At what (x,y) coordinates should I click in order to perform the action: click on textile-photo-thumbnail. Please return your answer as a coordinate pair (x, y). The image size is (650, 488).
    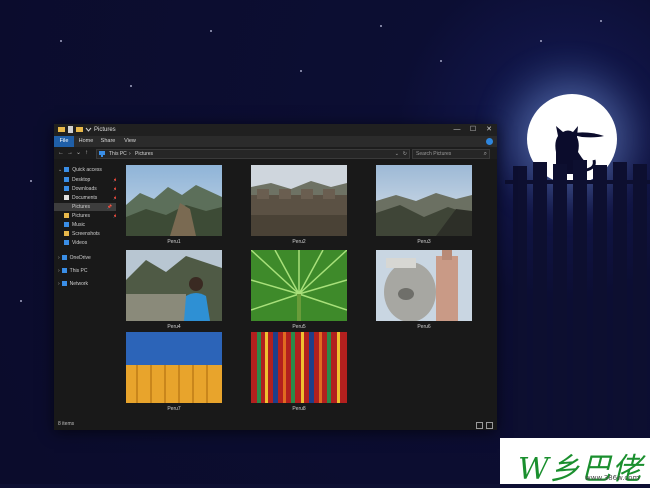
    Looking at the image, I should click on (299, 367).